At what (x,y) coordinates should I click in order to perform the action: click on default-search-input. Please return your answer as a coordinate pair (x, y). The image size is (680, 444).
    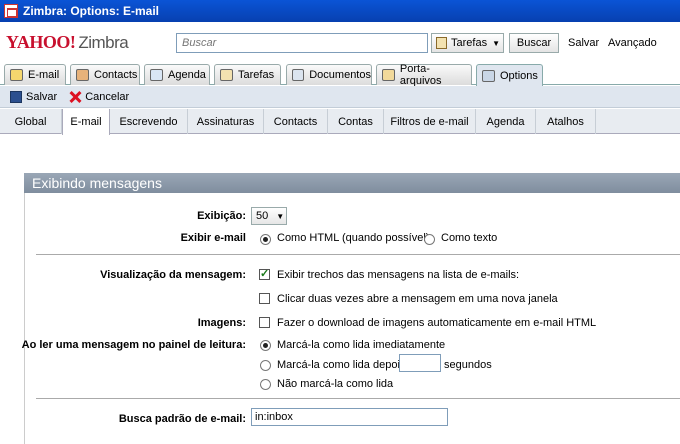
    Looking at the image, I should click on (349, 417).